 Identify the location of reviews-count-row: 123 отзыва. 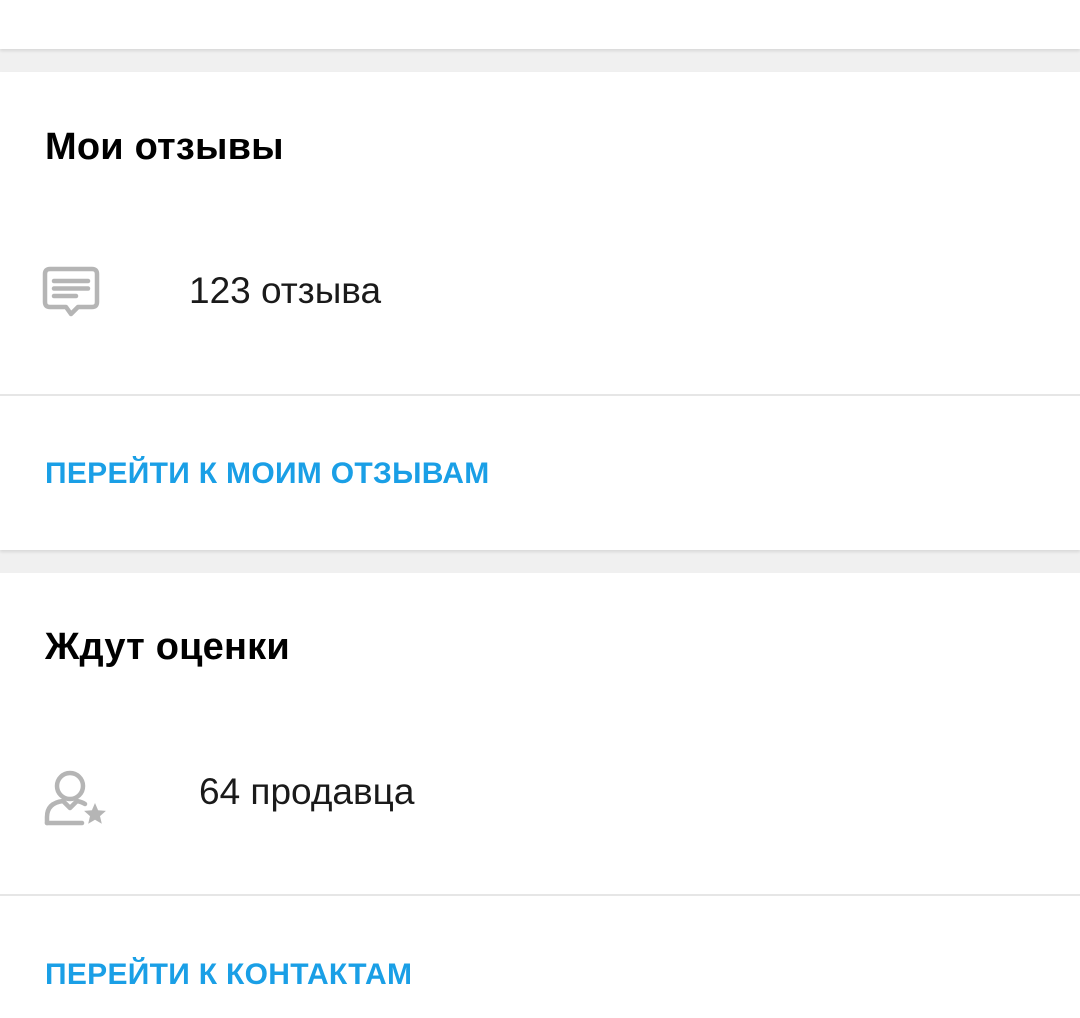
(540, 294).